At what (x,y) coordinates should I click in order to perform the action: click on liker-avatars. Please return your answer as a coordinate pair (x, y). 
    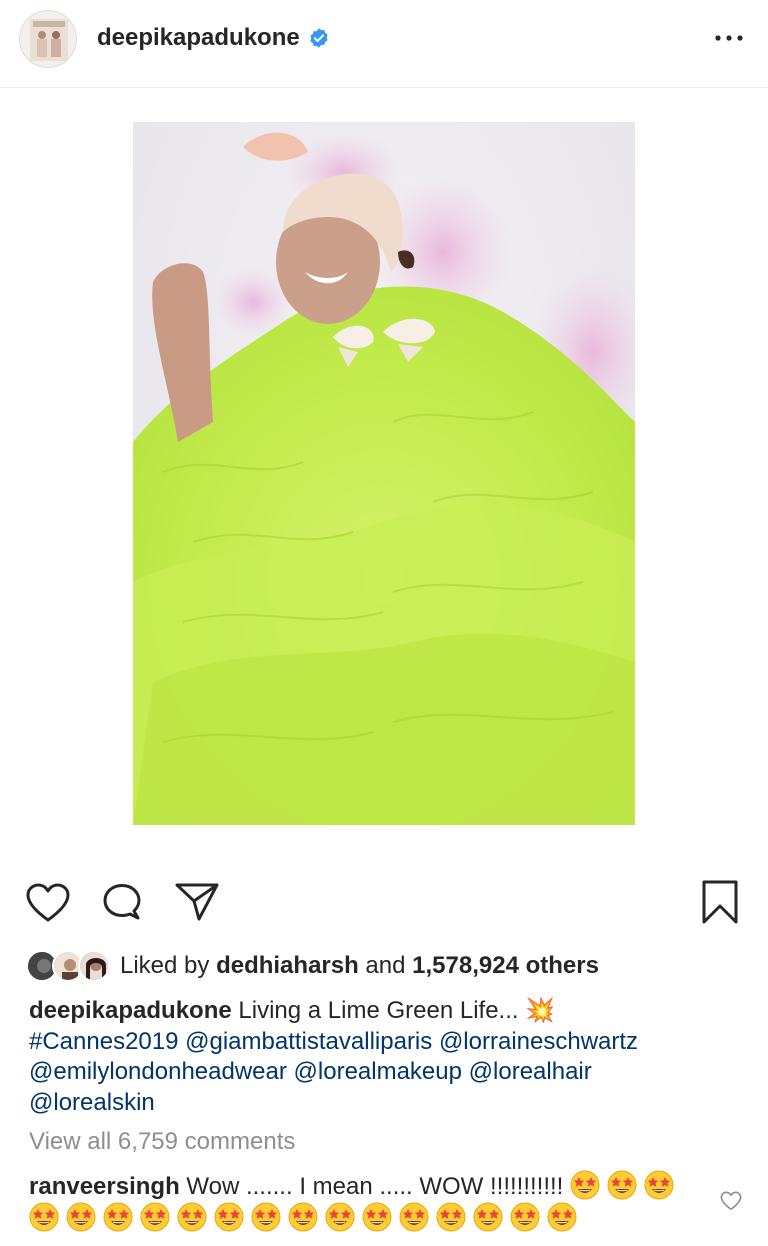
    Looking at the image, I should click on (69, 966).